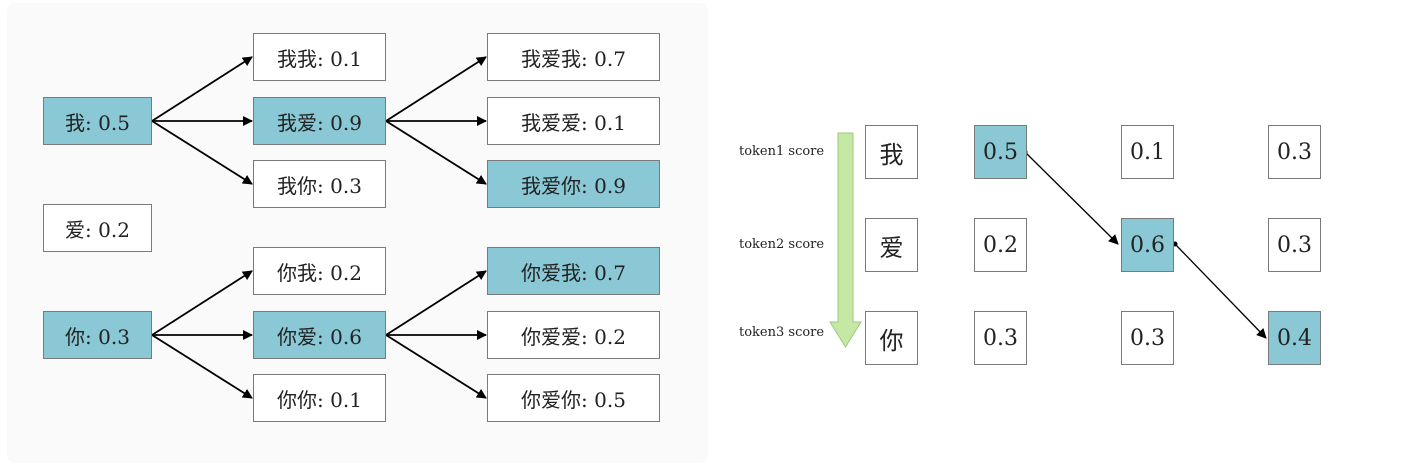  What do you see at coordinates (573, 271) in the screenshot?
I see `level3-node: 你爱我: 0.7` at bounding box center [573, 271].